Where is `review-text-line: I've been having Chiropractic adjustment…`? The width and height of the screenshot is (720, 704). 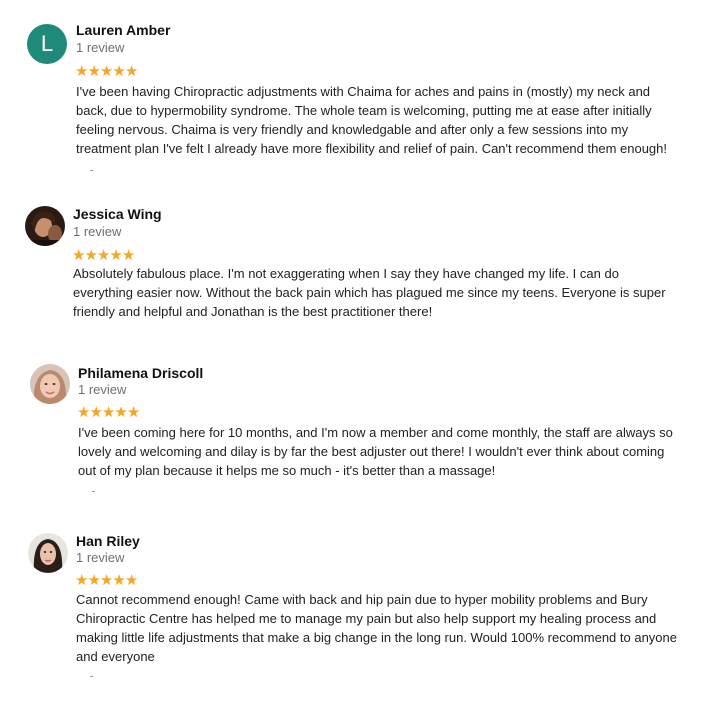
review-text-line: I've been having Chiropractic adjustment… is located at coordinates (363, 91).